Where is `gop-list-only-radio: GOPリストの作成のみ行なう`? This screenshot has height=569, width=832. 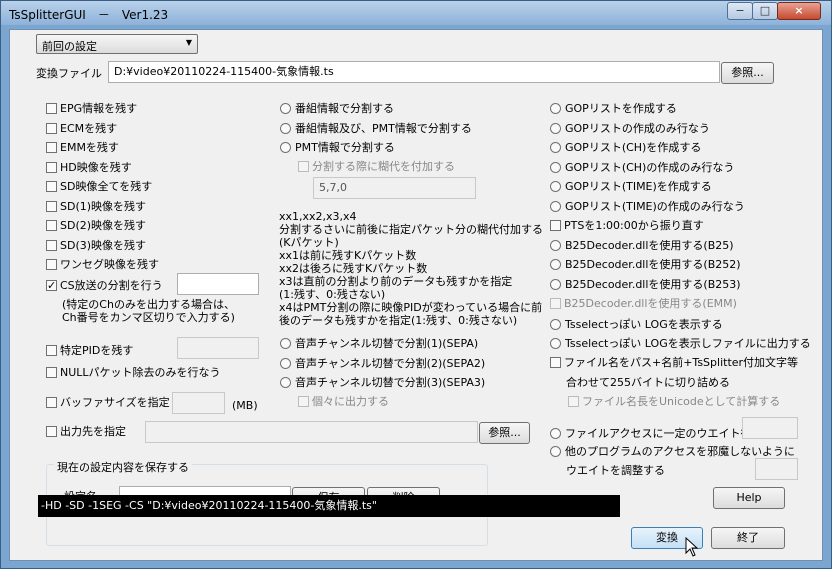 gop-list-only-radio: GOPリストの作成のみ行なう is located at coordinates (630, 128).